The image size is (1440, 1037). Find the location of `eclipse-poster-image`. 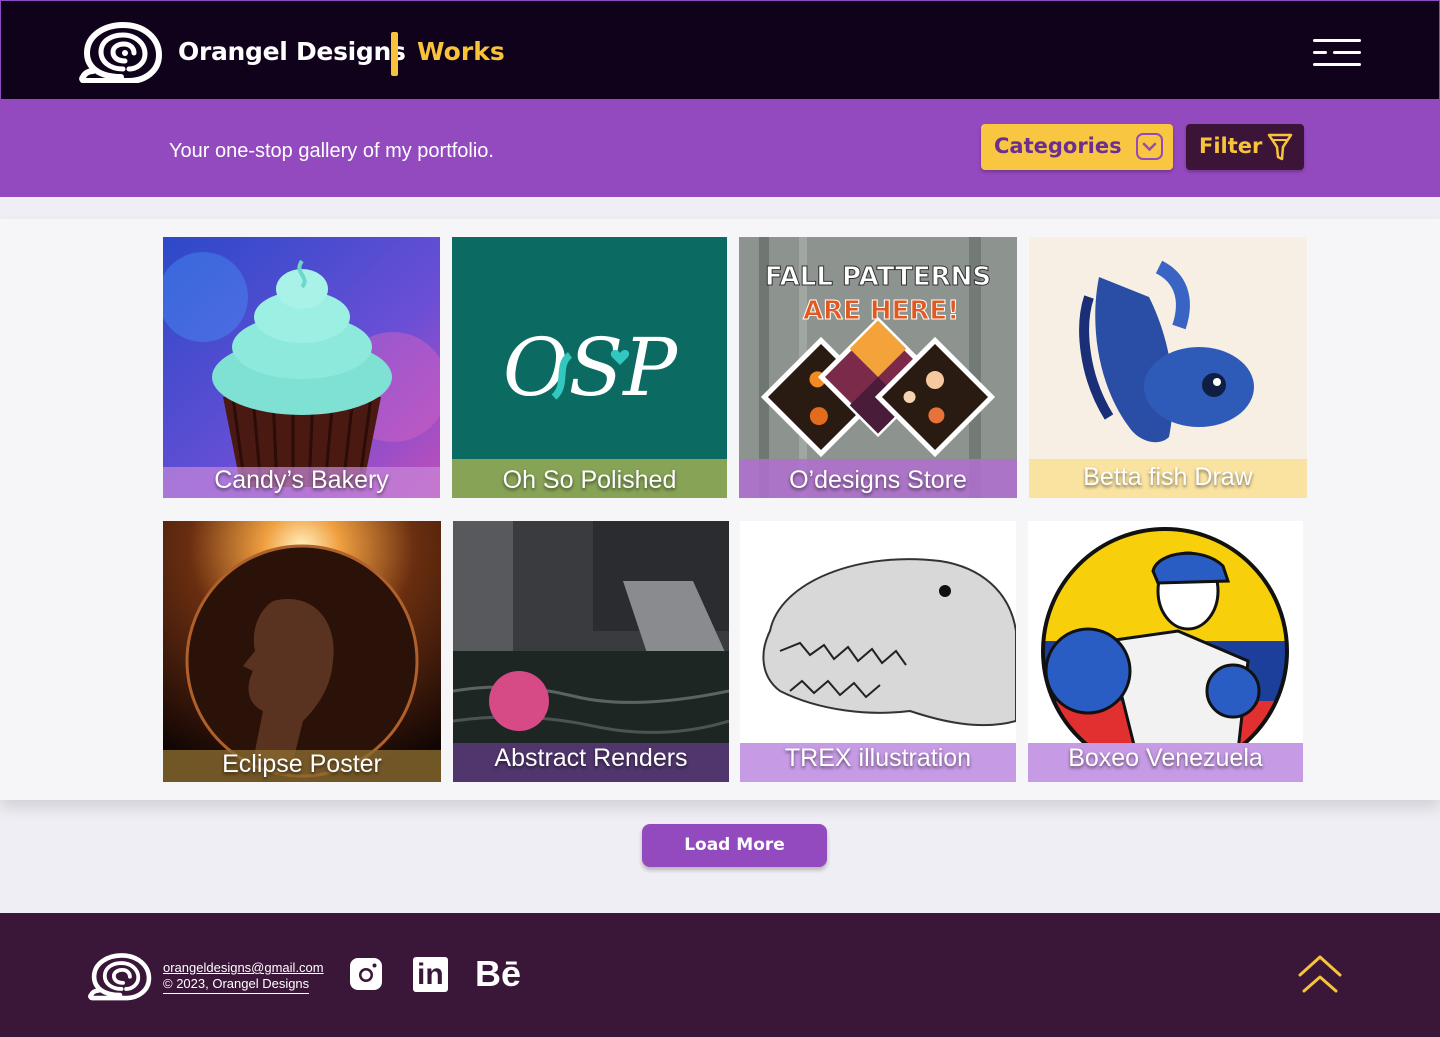

eclipse-poster-image is located at coordinates (302, 651).